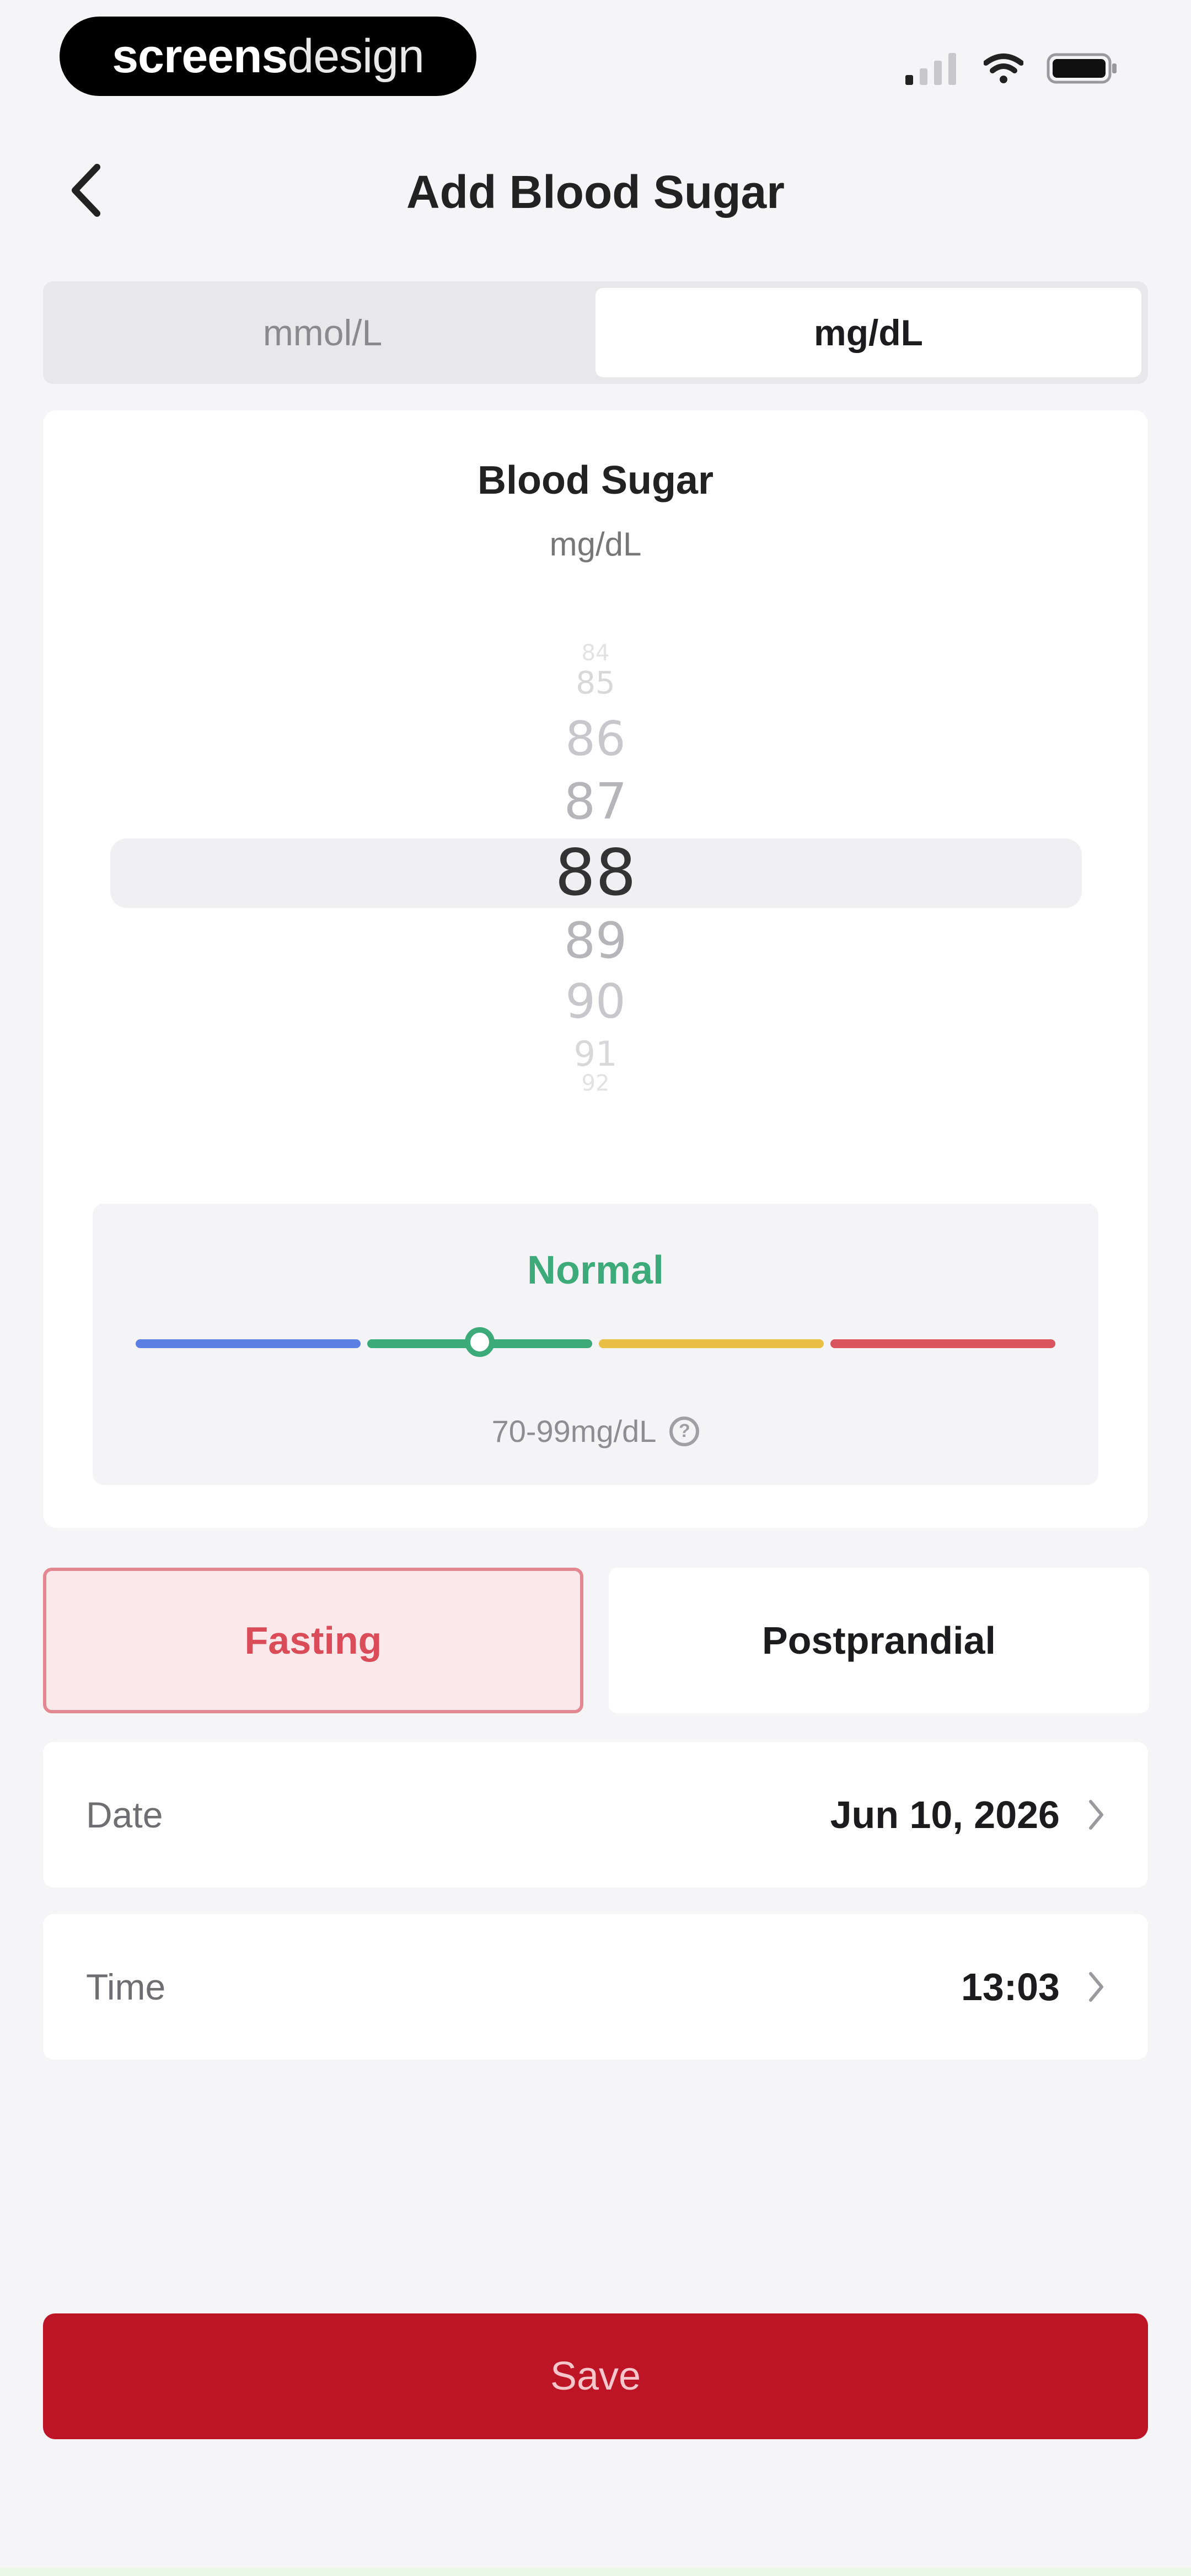  Describe the element at coordinates (942, 1343) in the screenshot. I see `range-segment-high` at that location.